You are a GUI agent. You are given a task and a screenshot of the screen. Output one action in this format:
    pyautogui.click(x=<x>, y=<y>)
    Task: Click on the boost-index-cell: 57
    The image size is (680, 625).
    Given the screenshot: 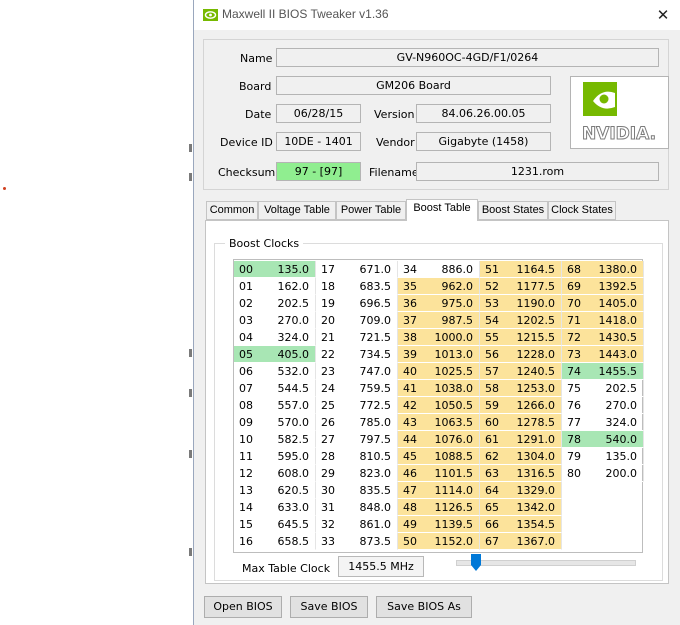 What is the action you would take?
    pyautogui.click(x=494, y=371)
    